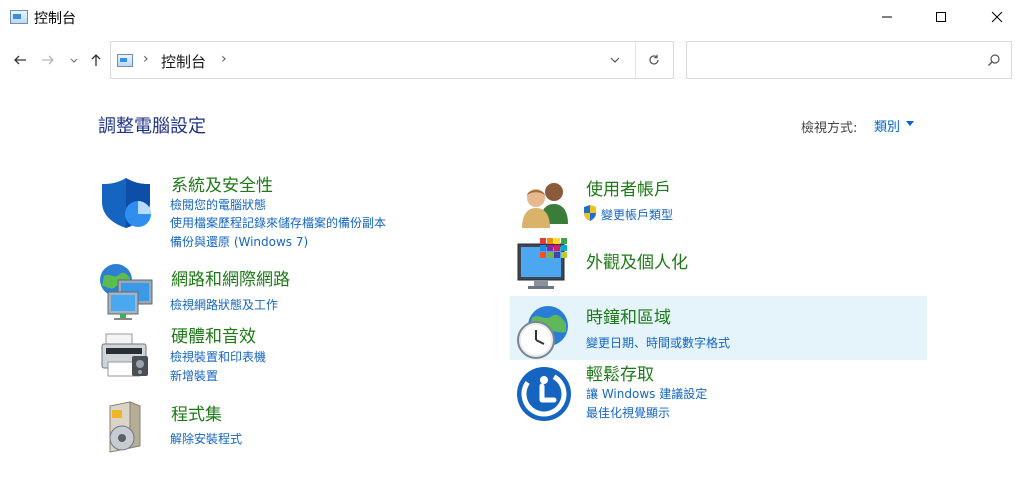 The image size is (1024, 491). I want to click on address-bar: › 控制台 ›, so click(392, 60).